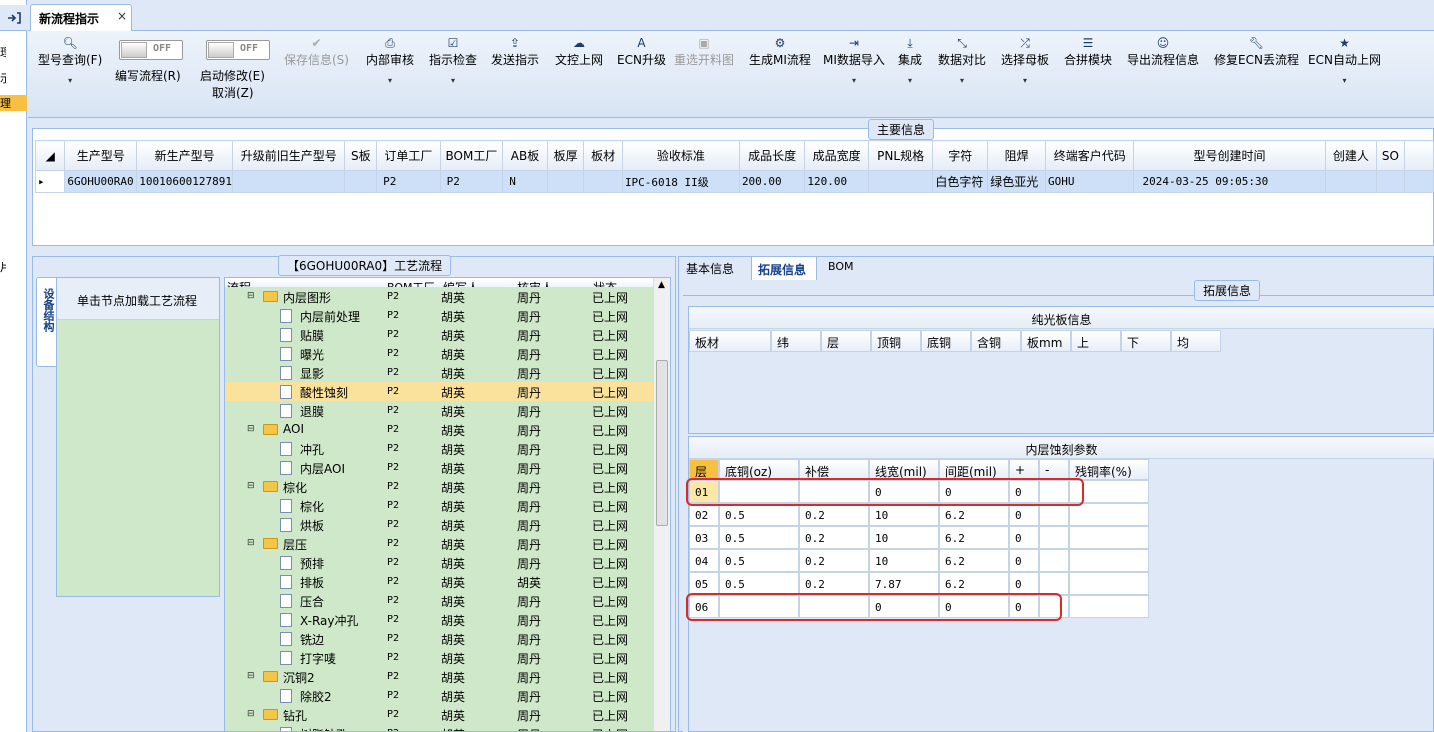  What do you see at coordinates (846, 341) in the screenshot?
I see `column-header: 层` at bounding box center [846, 341].